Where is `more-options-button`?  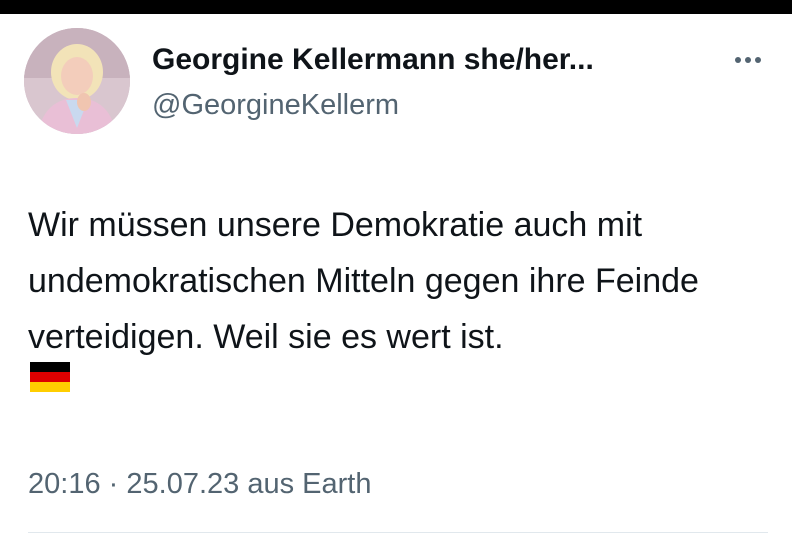 more-options-button is located at coordinates (748, 60).